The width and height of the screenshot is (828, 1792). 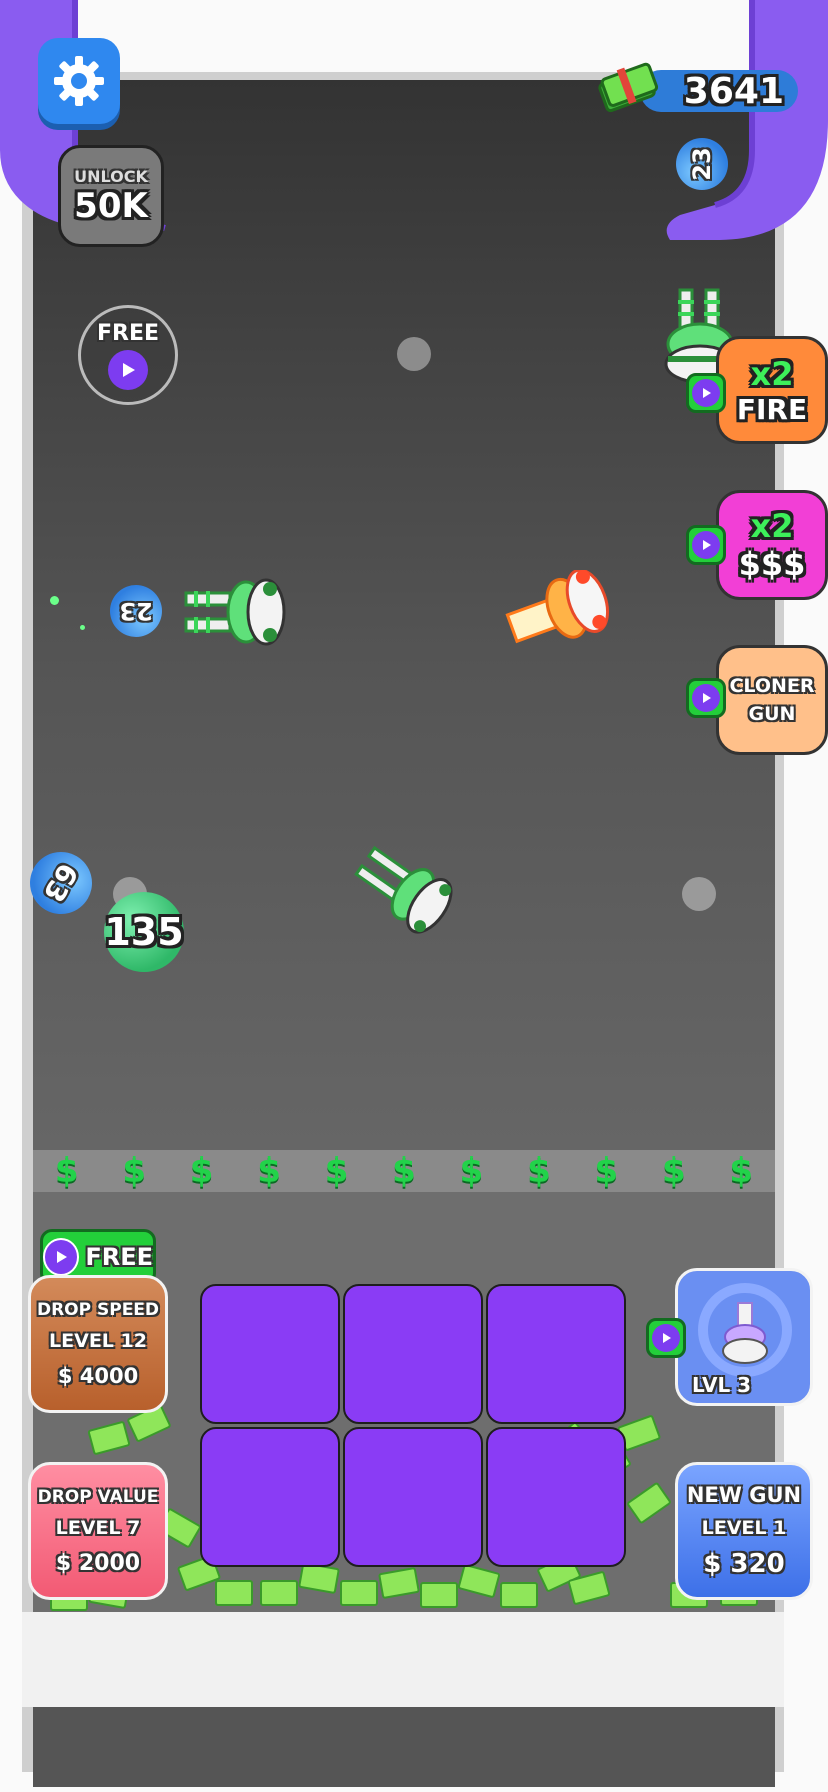 What do you see at coordinates (722, 1385) in the screenshot?
I see `gun-preview-level: LVL 3` at bounding box center [722, 1385].